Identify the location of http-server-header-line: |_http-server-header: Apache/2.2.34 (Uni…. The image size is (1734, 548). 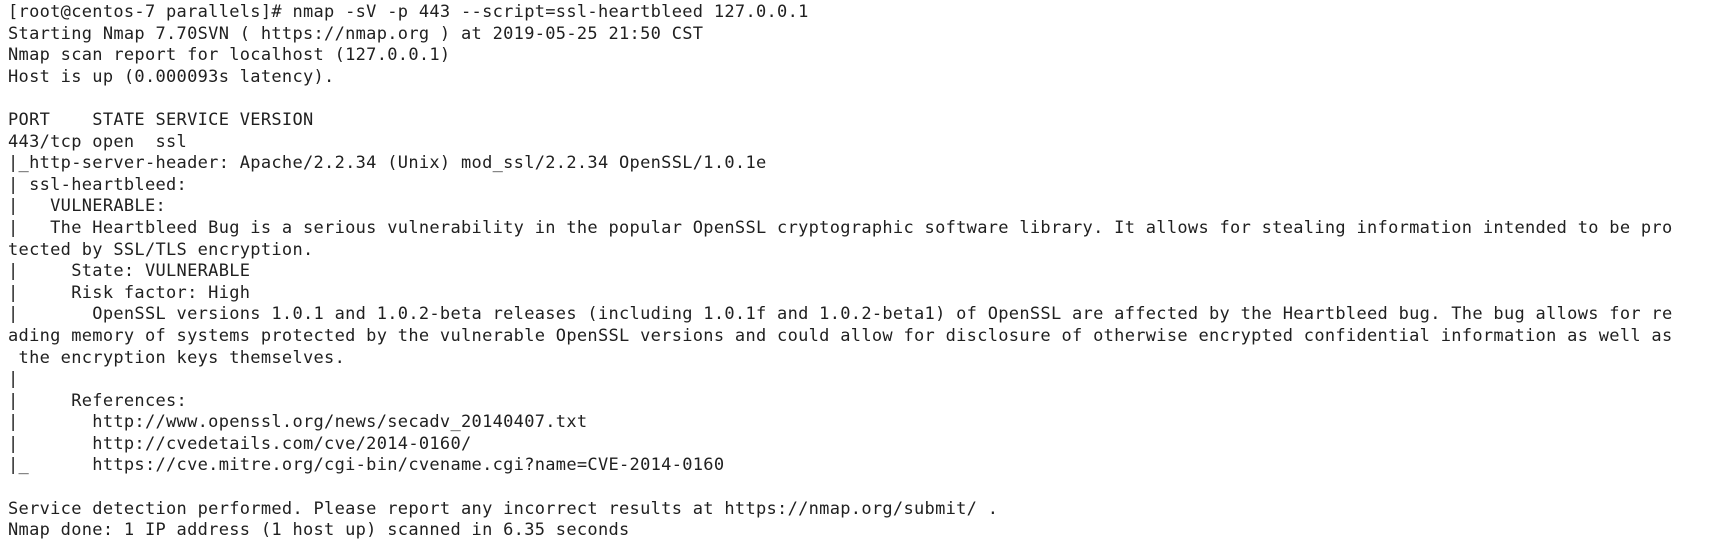
(387, 163).